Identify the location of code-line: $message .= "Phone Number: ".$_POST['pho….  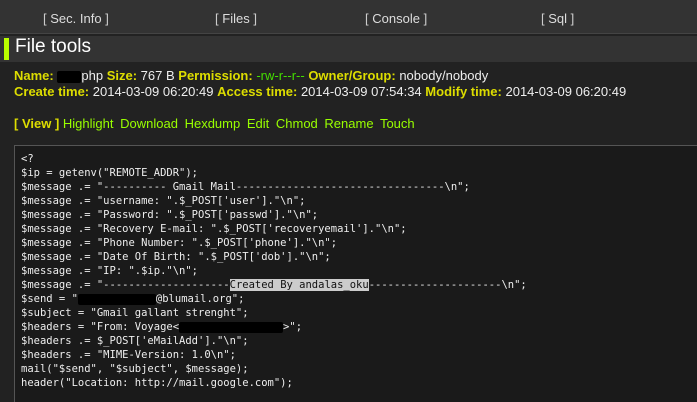
(179, 243).